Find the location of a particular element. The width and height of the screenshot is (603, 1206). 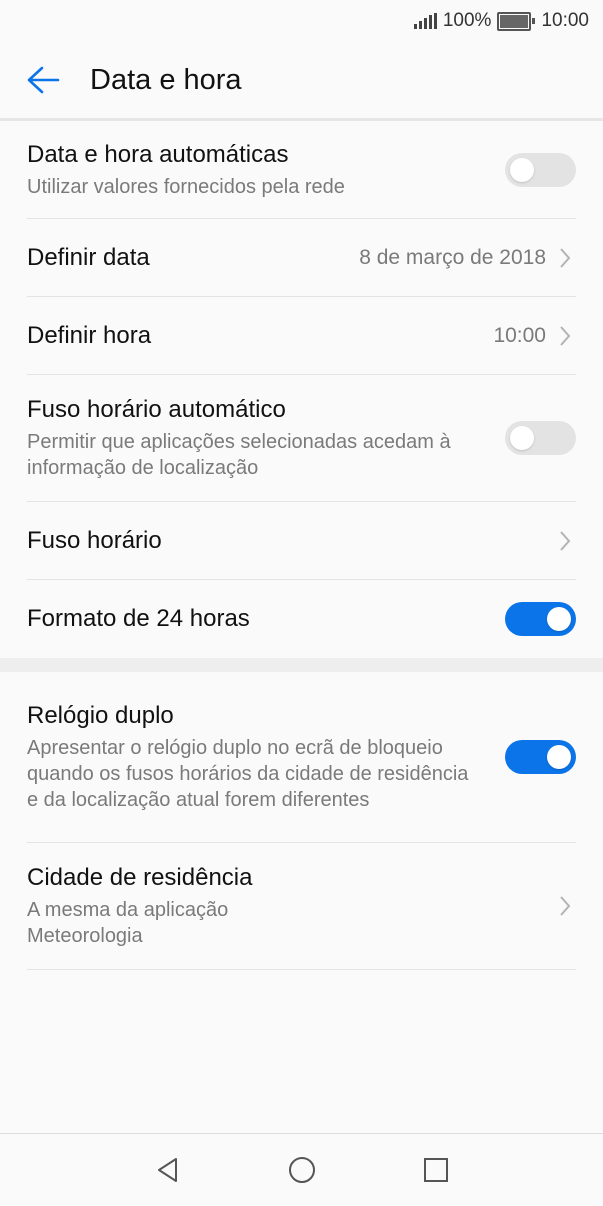

format-24h-toggle is located at coordinates (540, 619).